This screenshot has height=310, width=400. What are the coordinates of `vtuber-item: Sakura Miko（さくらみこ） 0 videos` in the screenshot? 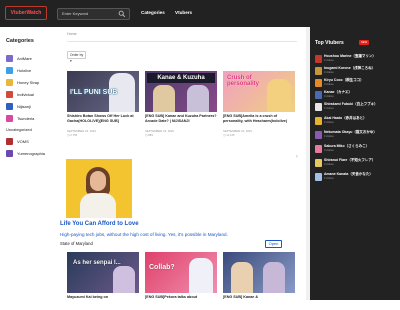 It's located at (356, 149).